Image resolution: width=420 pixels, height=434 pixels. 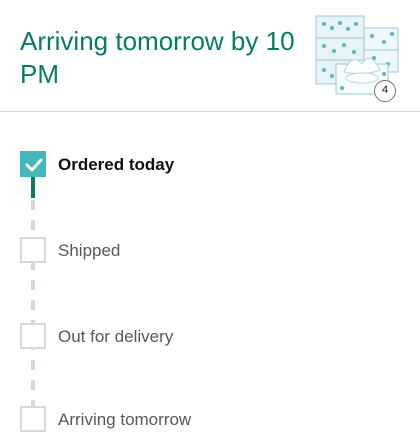 I want to click on step-label: Out for delivery, so click(x=116, y=336).